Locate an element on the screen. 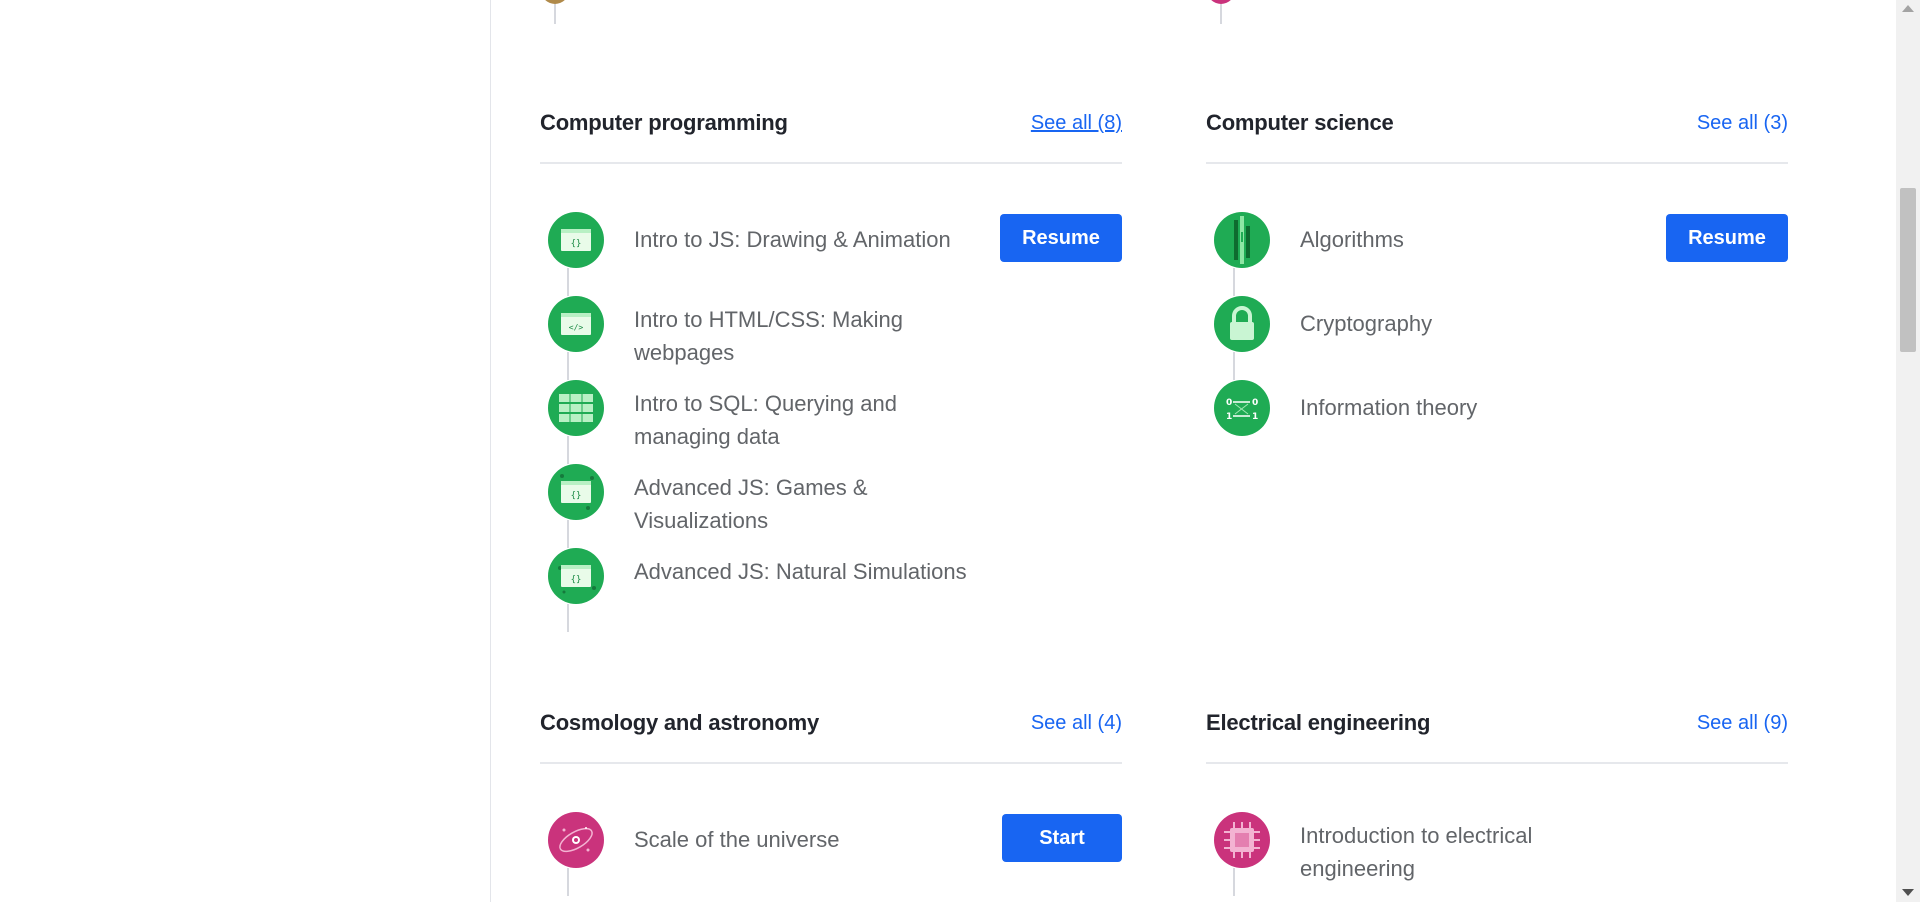  course-label: Scale of the universe is located at coordinates (737, 839).